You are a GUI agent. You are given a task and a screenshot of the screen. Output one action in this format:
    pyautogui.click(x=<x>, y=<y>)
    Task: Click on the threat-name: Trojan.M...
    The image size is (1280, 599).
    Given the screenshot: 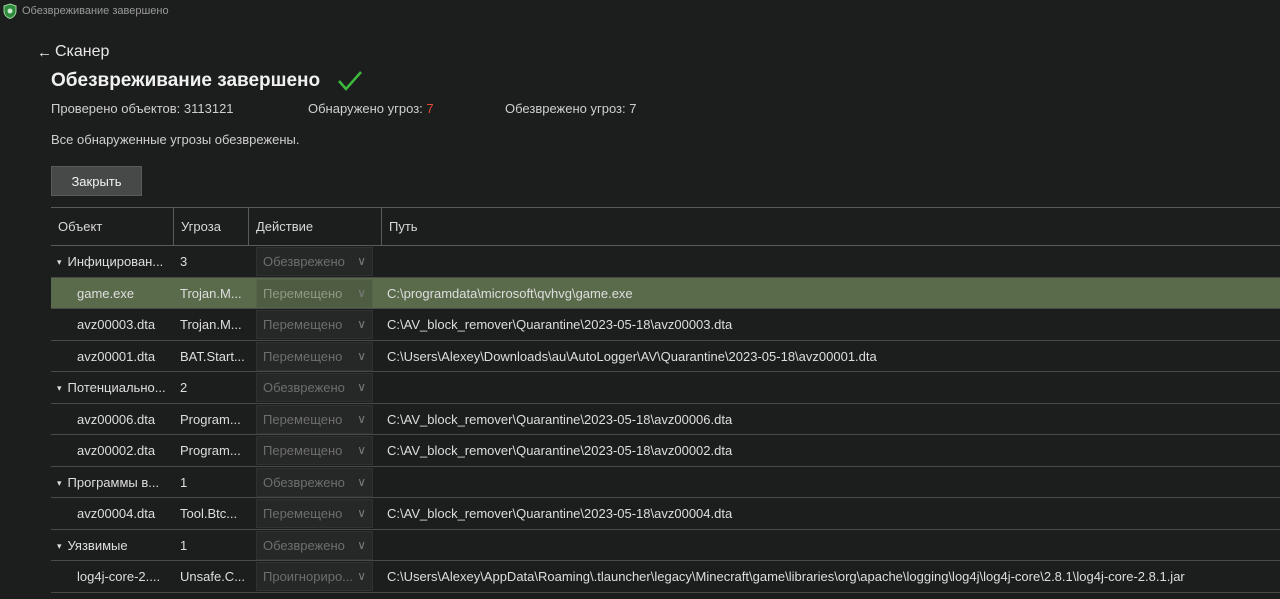 What is the action you would take?
    pyautogui.click(x=211, y=293)
    